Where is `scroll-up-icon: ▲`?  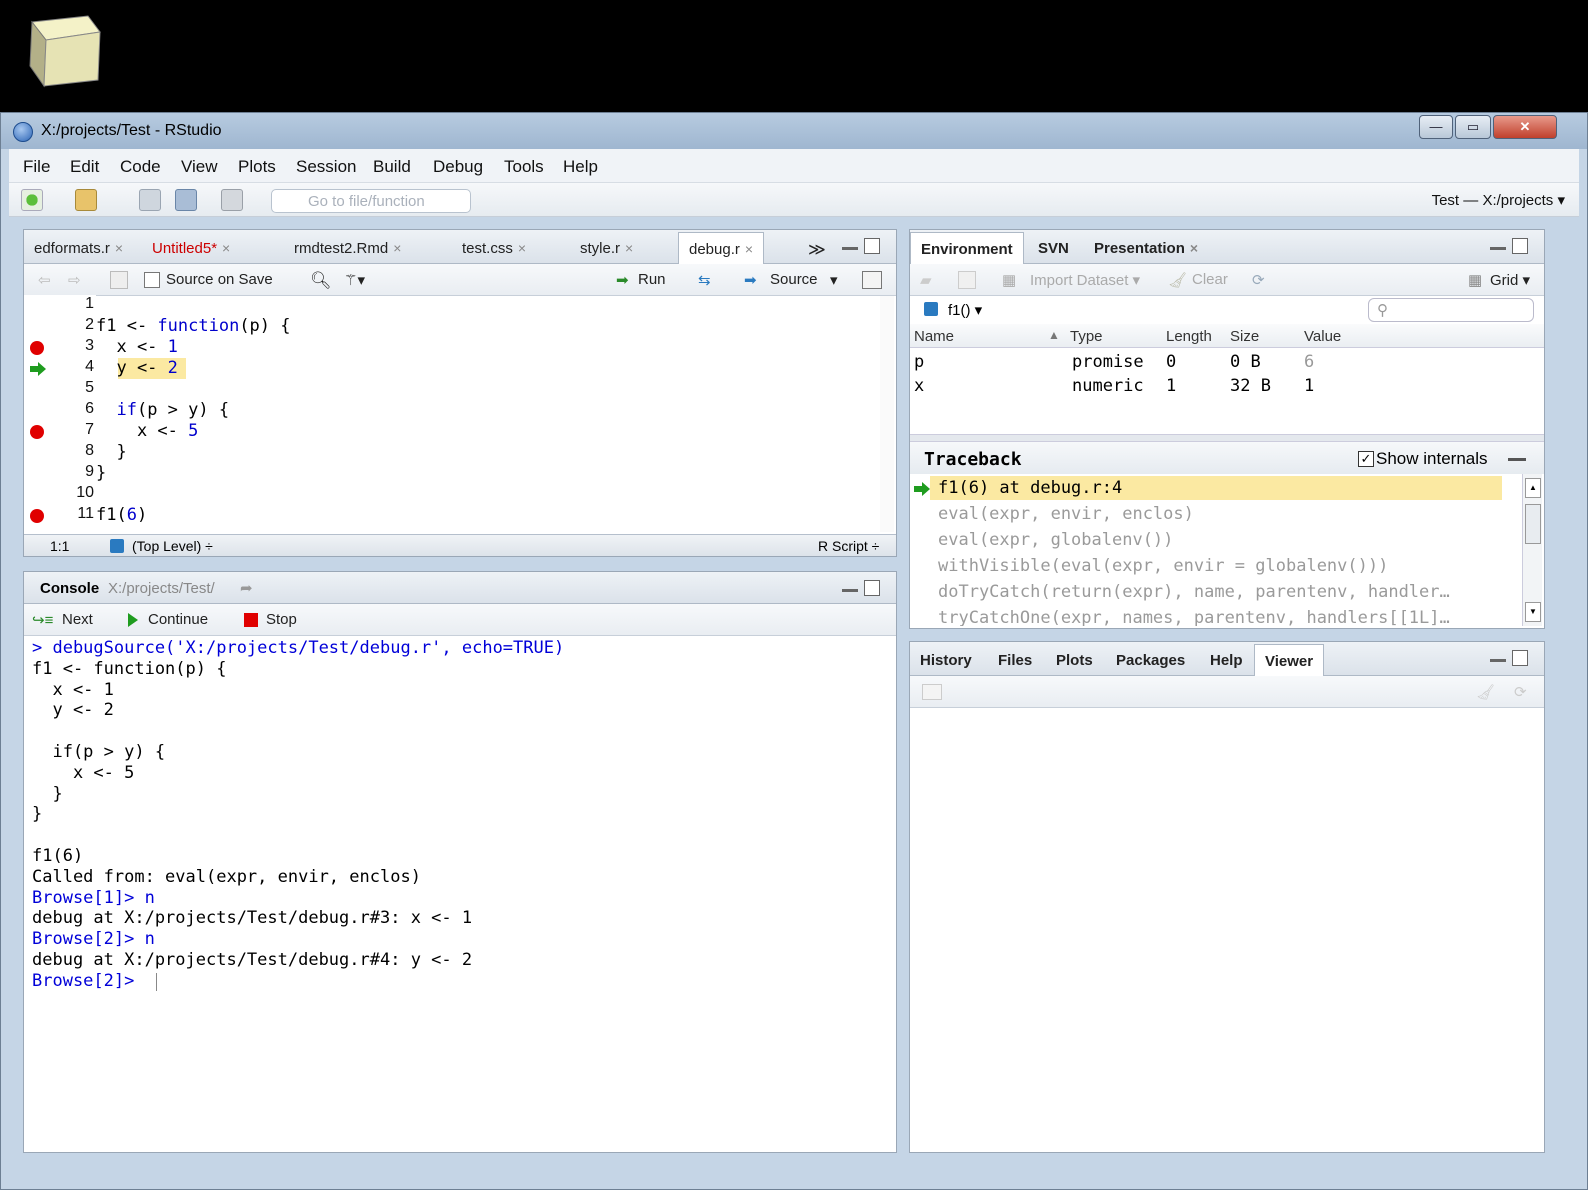 scroll-up-icon: ▲ is located at coordinates (1533, 488).